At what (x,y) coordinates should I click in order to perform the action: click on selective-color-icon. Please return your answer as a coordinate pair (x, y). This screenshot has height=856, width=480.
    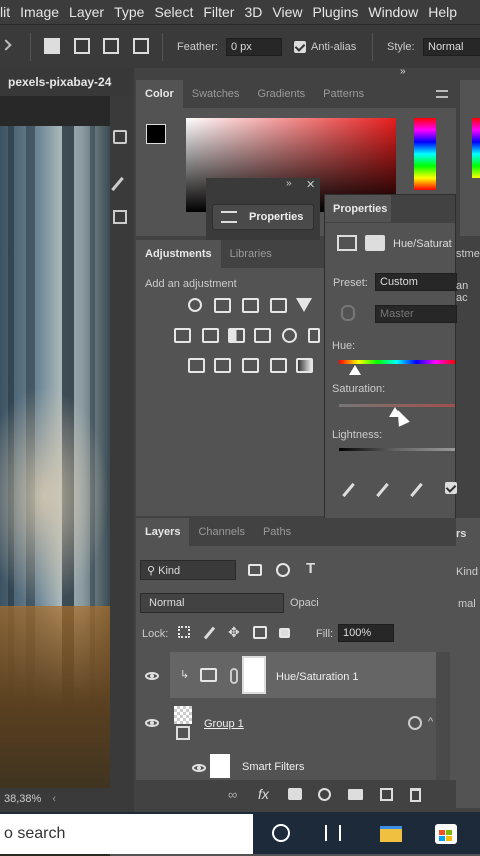
    Looking at the image, I should click on (278, 365).